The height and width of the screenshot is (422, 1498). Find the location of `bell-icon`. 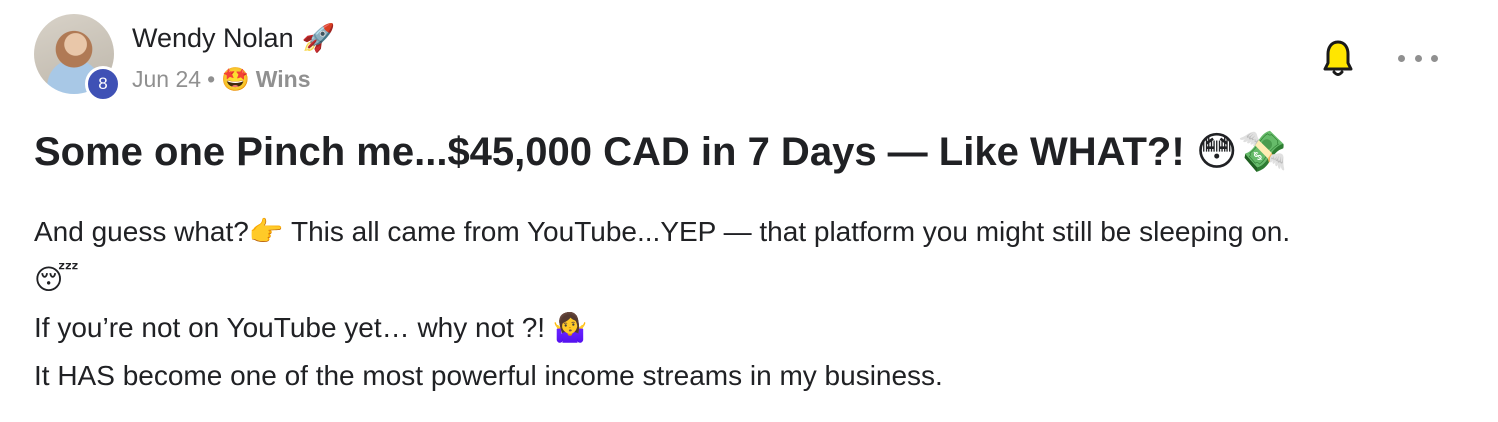

bell-icon is located at coordinates (1338, 58).